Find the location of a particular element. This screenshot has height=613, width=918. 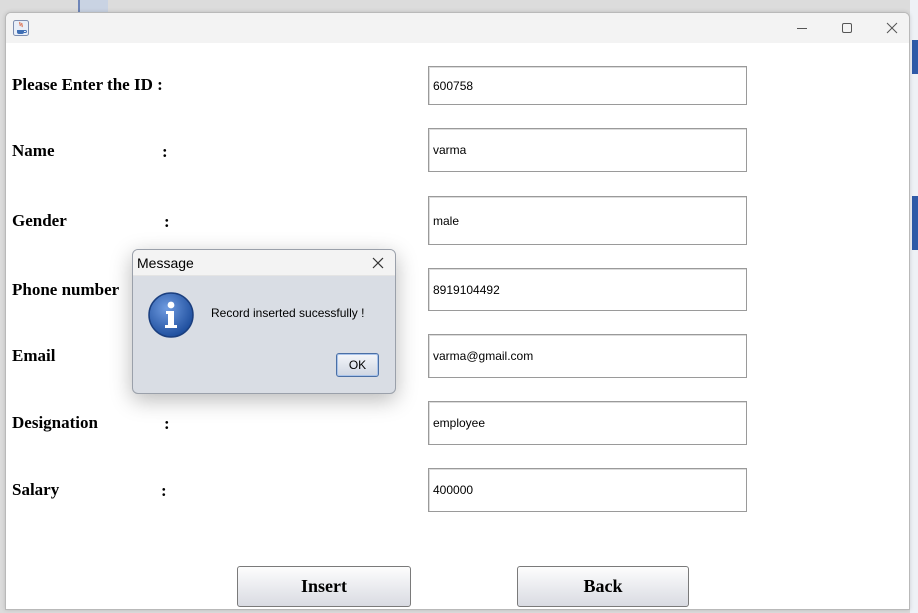

ok-button: OK is located at coordinates (357, 365).